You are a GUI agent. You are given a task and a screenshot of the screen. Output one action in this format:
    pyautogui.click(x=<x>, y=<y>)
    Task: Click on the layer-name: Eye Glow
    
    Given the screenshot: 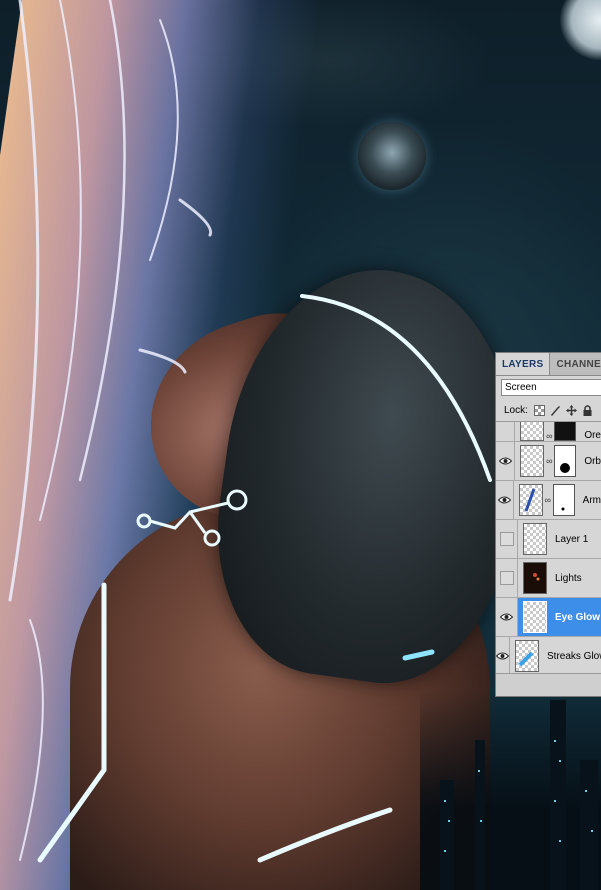 What is the action you would take?
    pyautogui.click(x=578, y=617)
    